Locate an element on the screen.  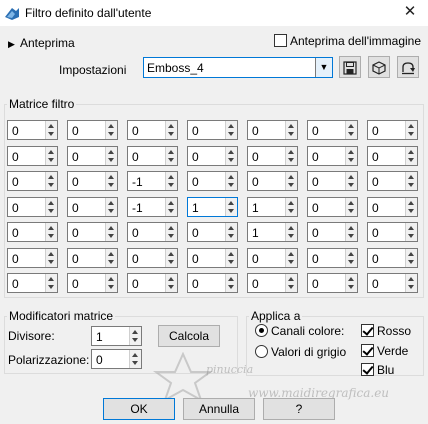
red-checkbox: Rosso is located at coordinates (386, 330).